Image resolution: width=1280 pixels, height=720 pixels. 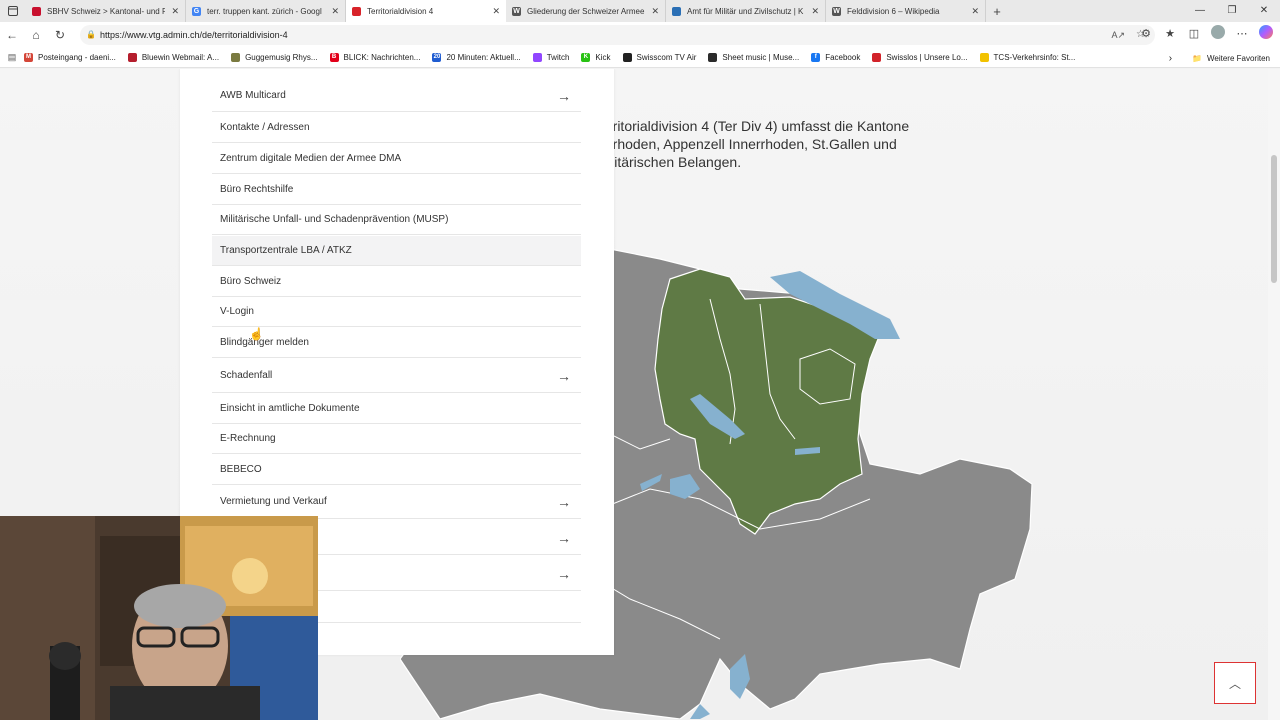 I want to click on menu-item: Schadenfall →, so click(x=396, y=376).